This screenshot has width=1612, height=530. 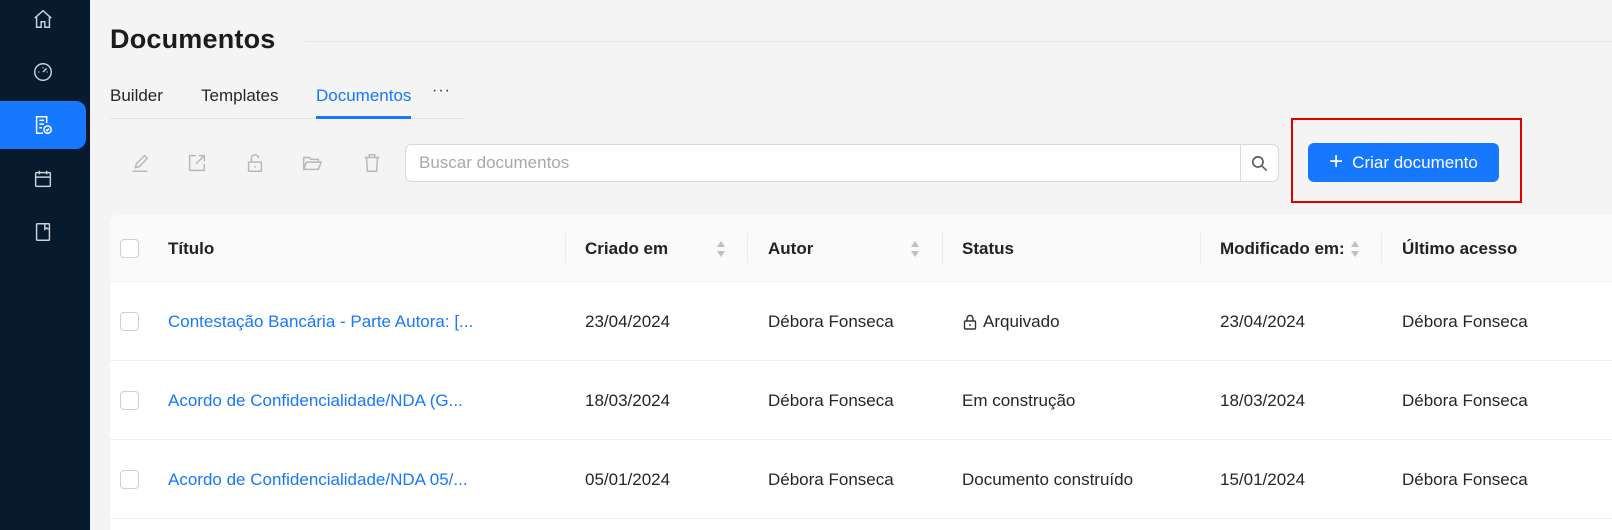 I want to click on status-text: Em construção, so click(x=1019, y=400).